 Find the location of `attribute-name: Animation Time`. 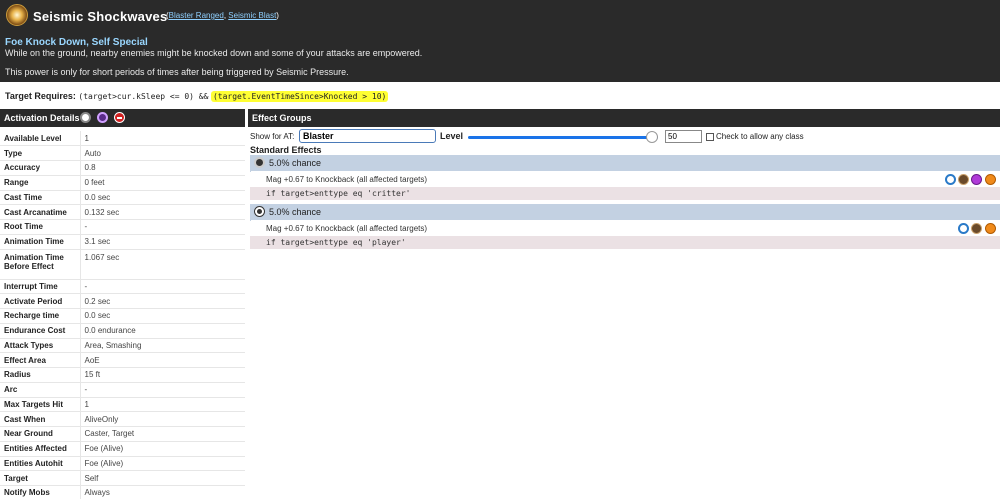

attribute-name: Animation Time is located at coordinates (40, 242).